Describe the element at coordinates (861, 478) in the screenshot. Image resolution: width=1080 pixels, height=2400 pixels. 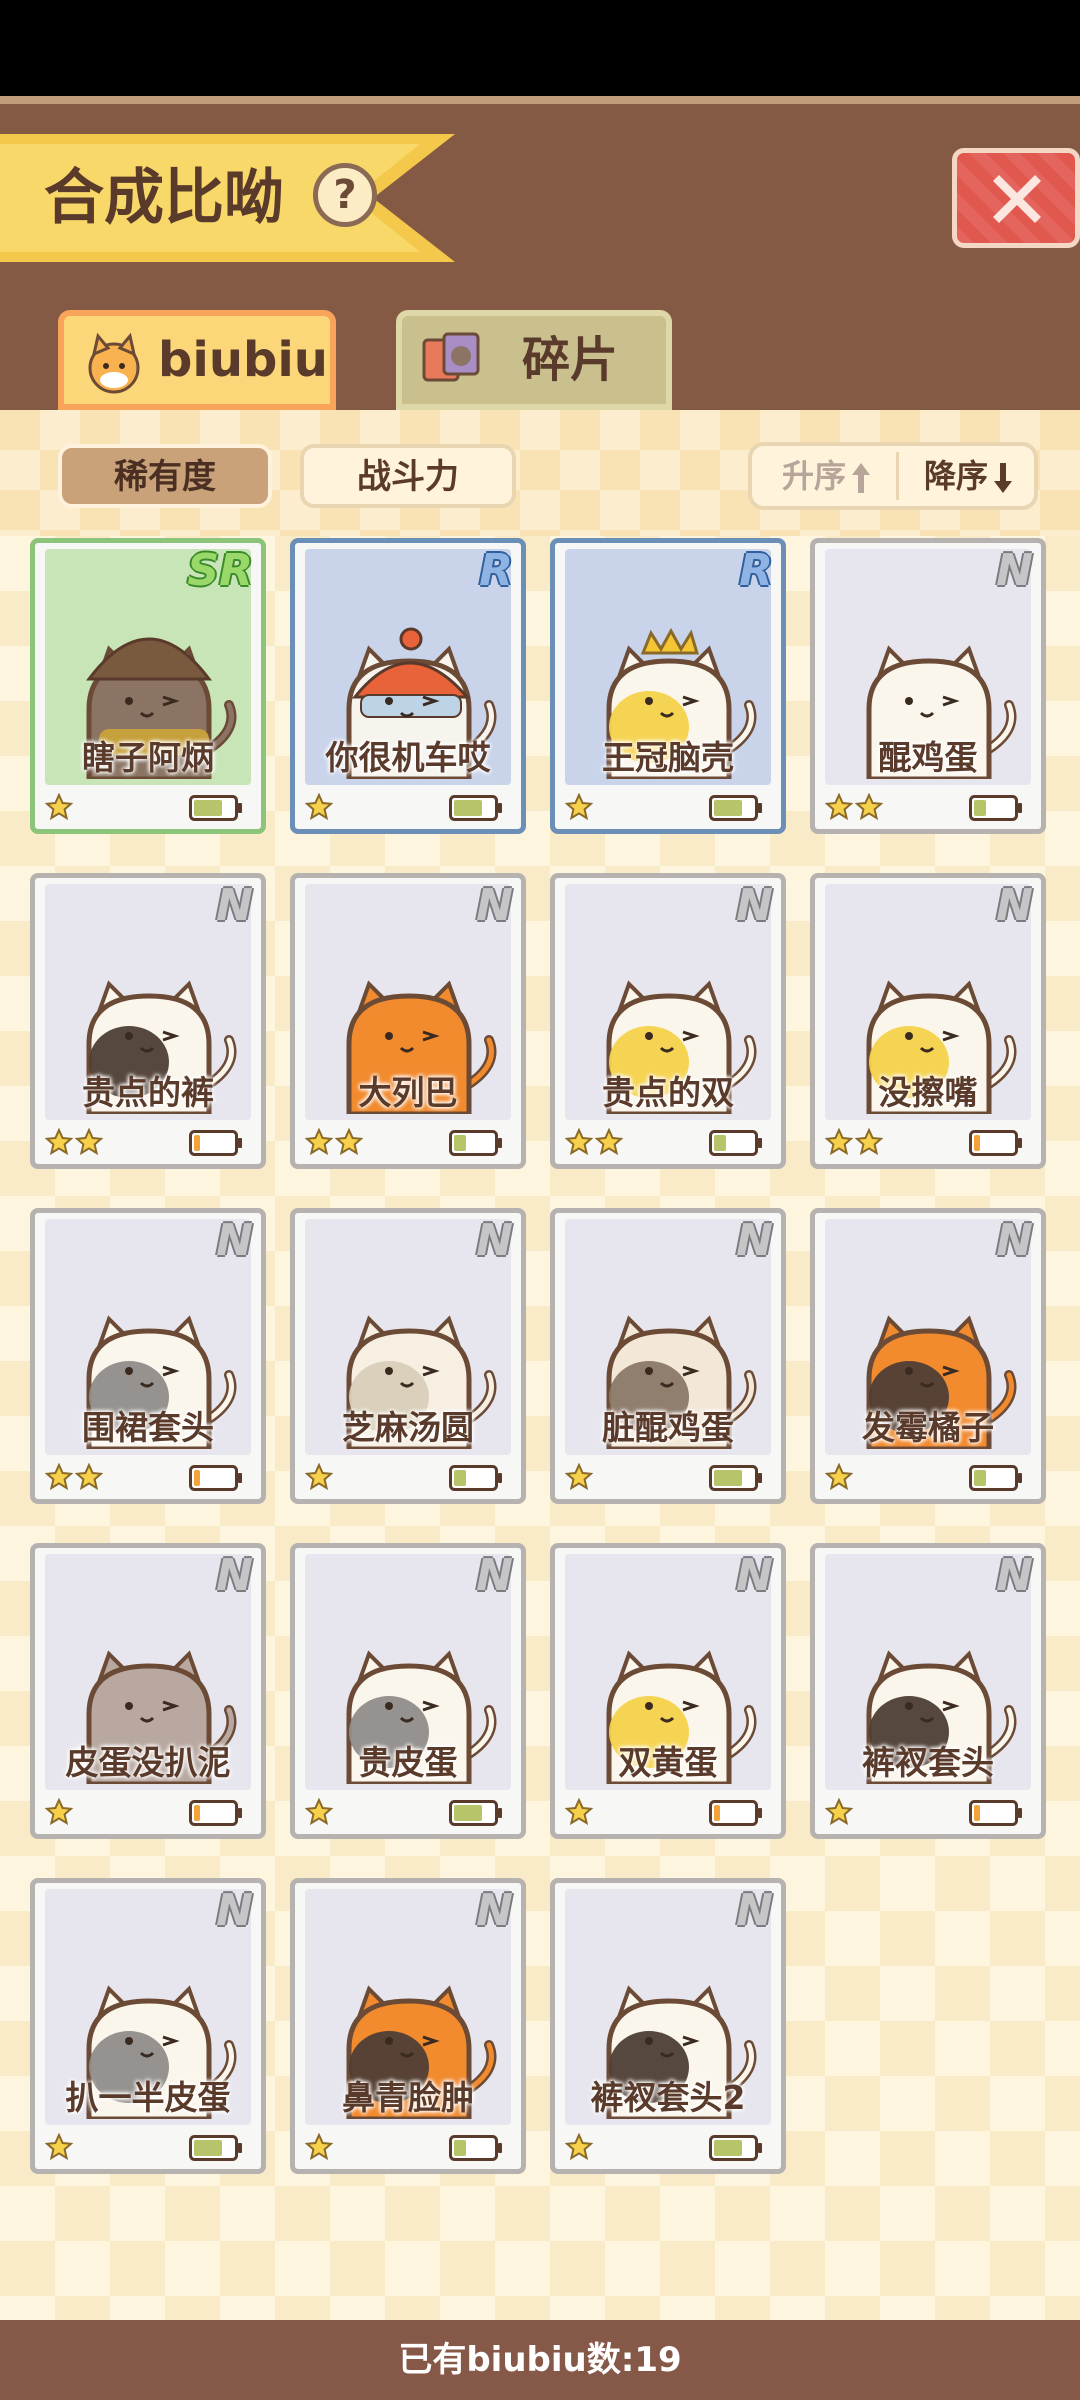
I see `arrow-up-icon` at that location.